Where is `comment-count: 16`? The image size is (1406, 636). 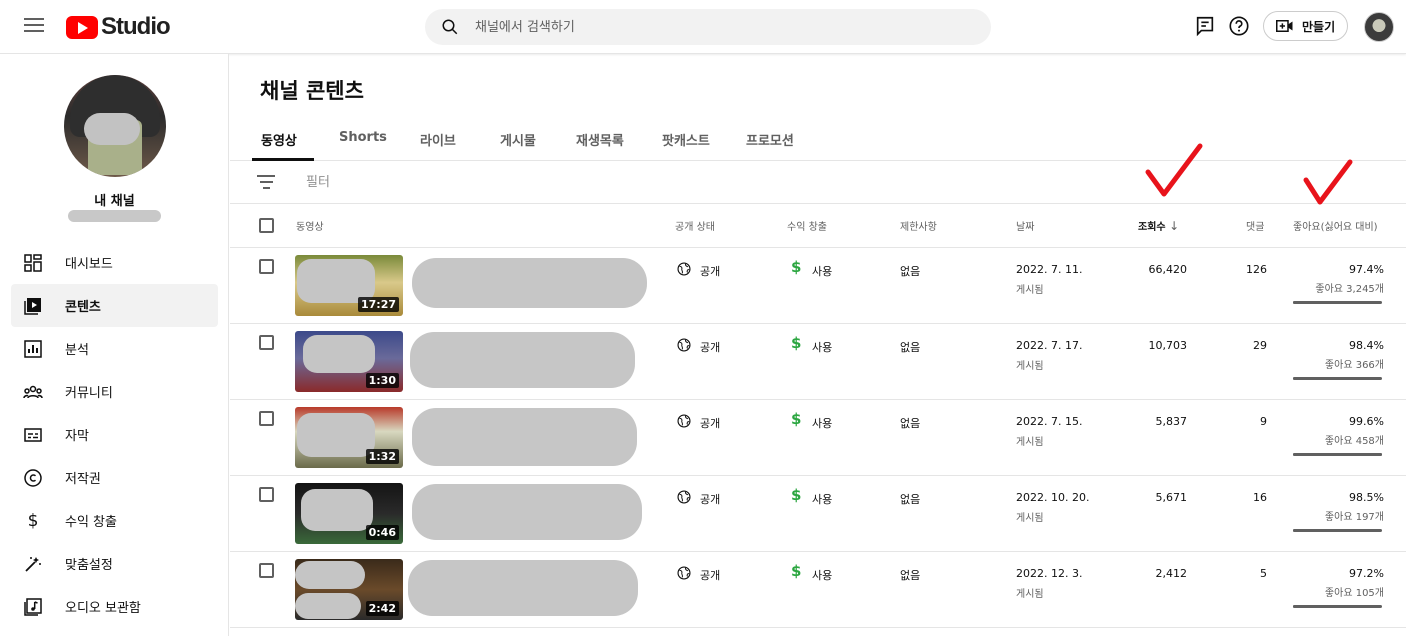 comment-count: 16 is located at coordinates (1260, 497).